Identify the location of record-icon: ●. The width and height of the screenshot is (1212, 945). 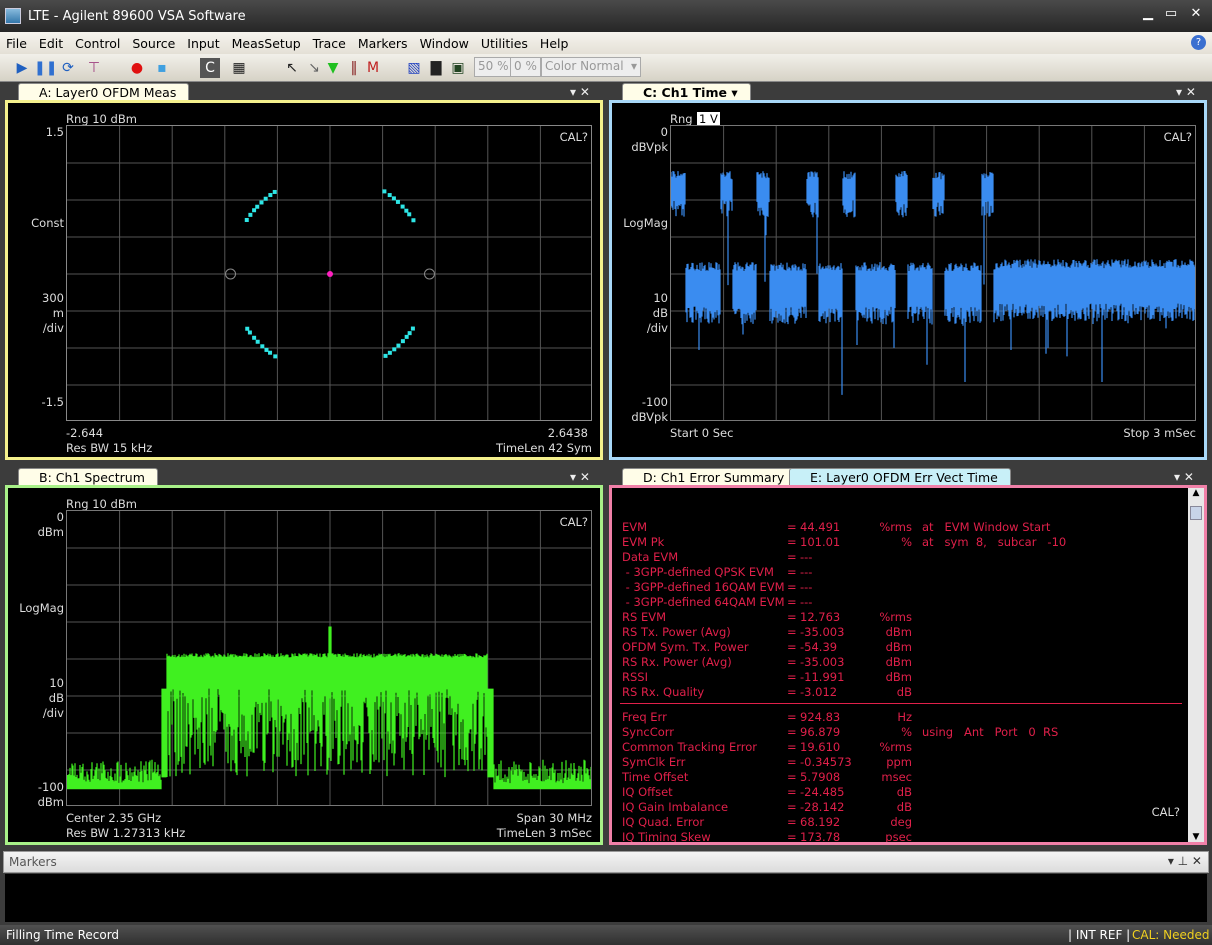
(137, 68).